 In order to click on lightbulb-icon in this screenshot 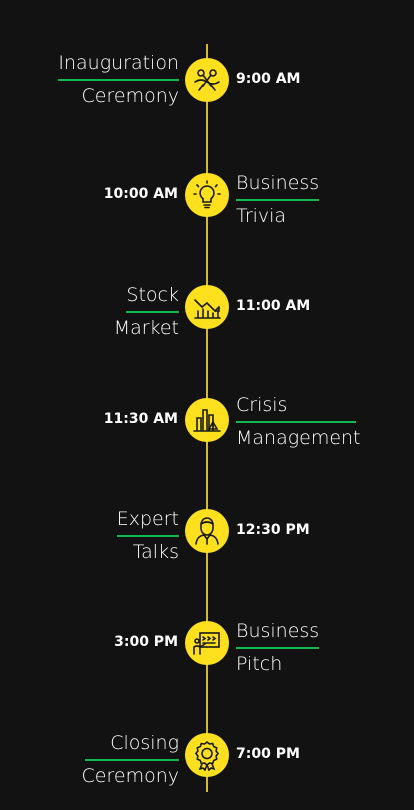, I will do `click(207, 194)`.